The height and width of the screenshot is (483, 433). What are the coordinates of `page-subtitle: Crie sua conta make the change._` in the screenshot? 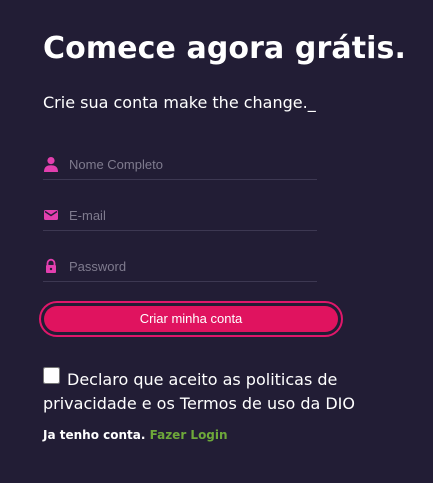 It's located at (179, 102).